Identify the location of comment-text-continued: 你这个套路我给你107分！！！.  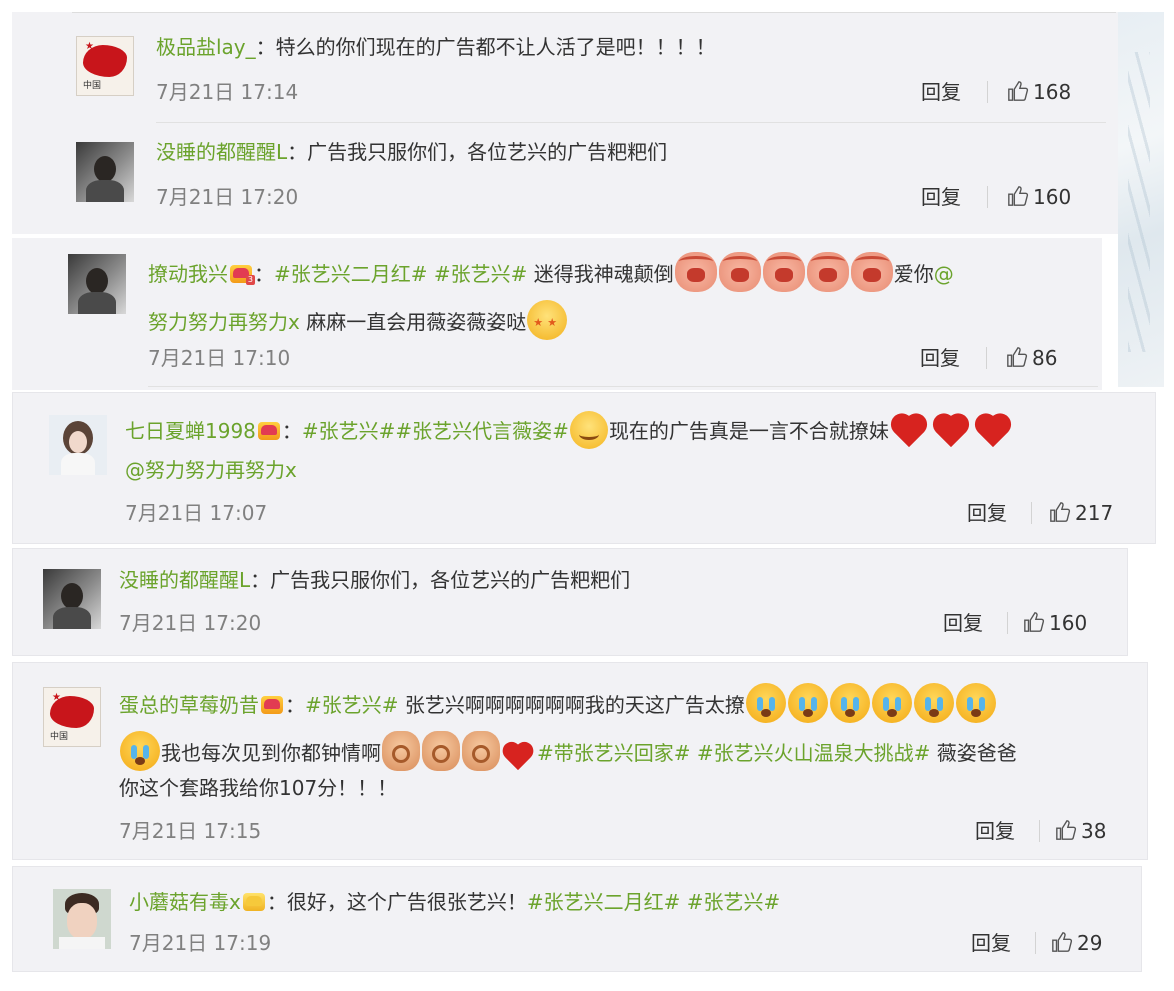
(258, 788).